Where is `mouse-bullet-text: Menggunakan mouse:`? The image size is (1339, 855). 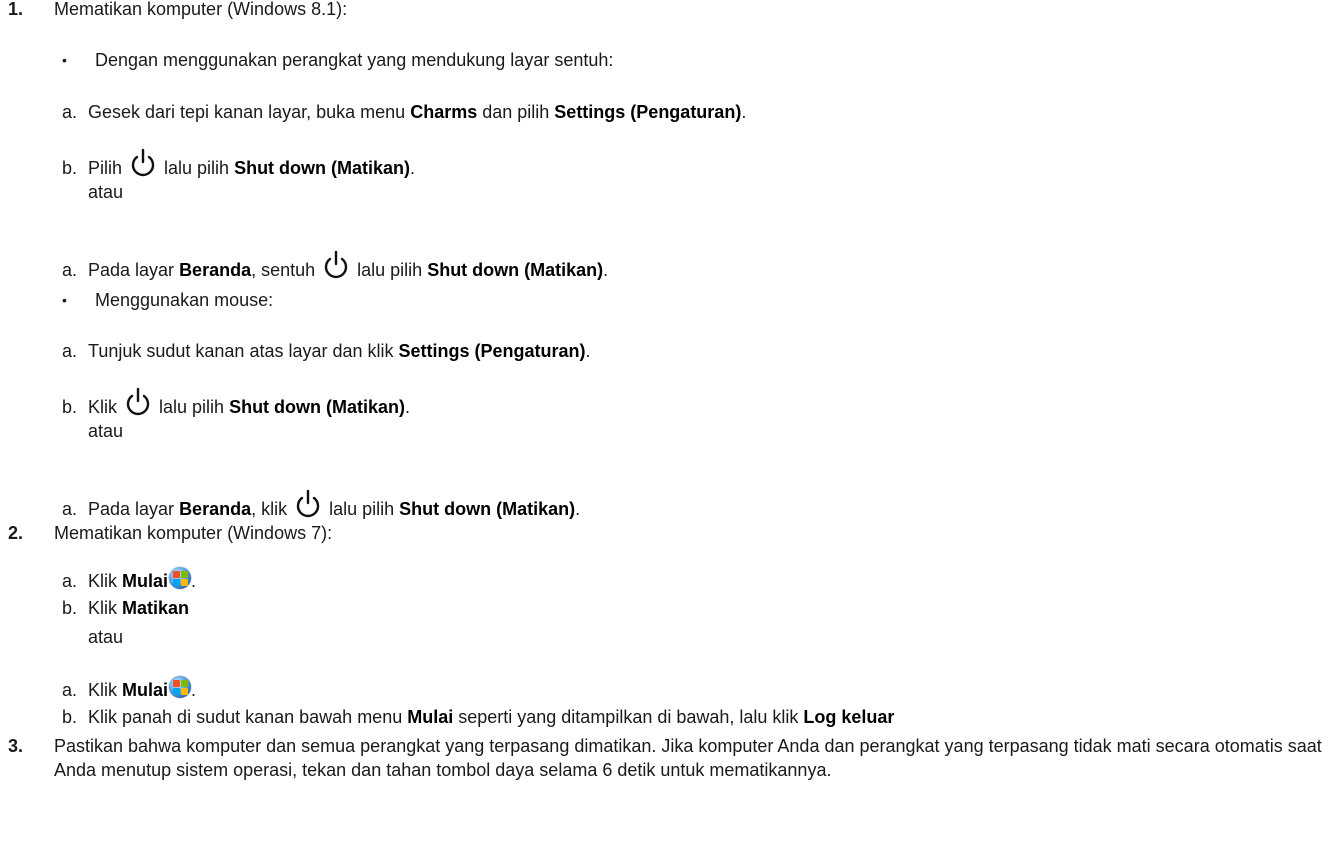
mouse-bullet-text: Menggunakan mouse: is located at coordinates (184, 300).